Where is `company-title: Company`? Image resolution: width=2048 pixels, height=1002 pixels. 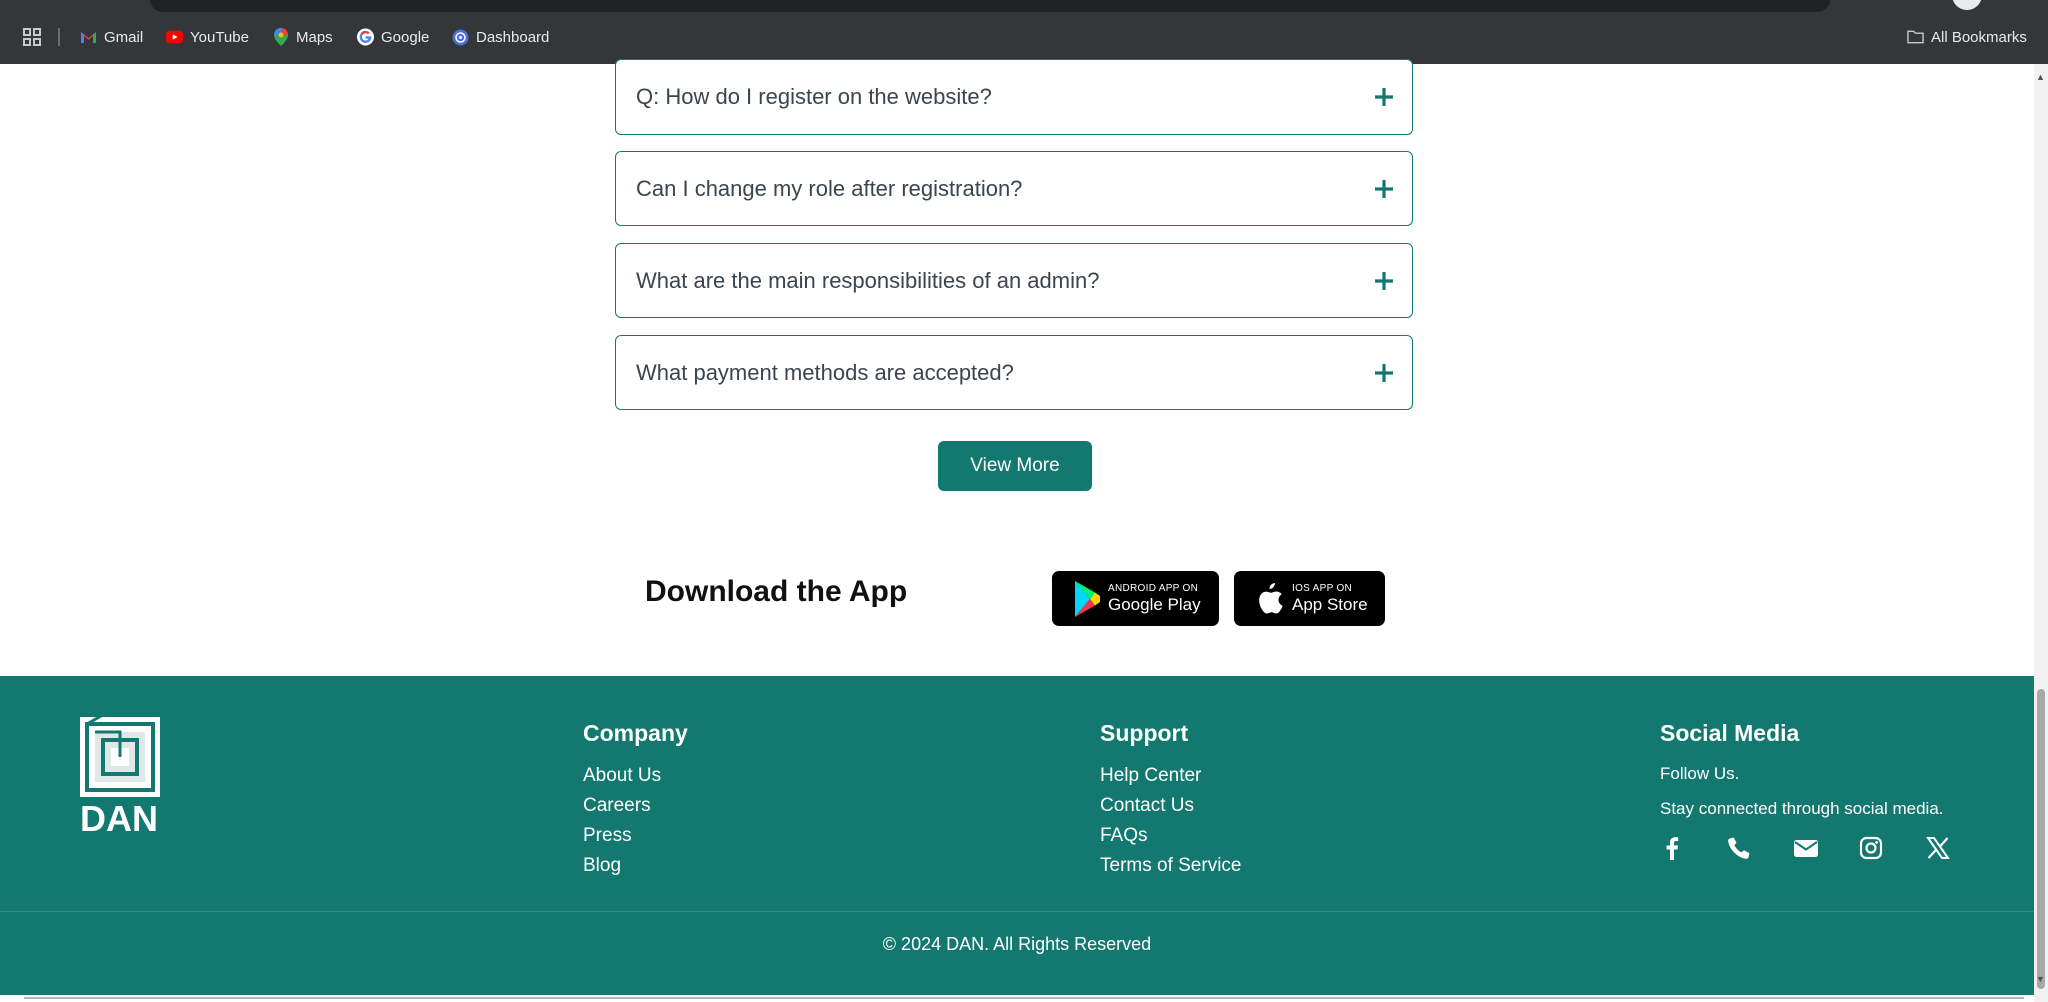
company-title: Company is located at coordinates (635, 733).